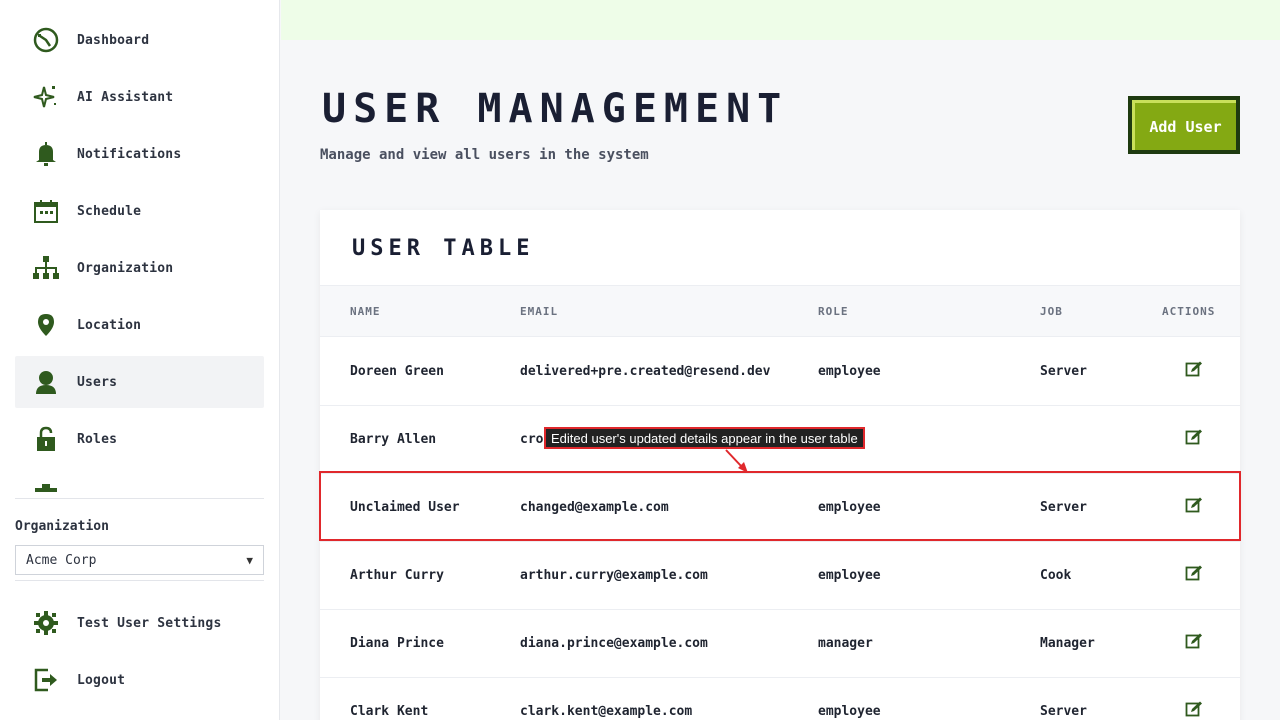  Describe the element at coordinates (539, 311) in the screenshot. I see `column-header-email: EMAIL` at that location.